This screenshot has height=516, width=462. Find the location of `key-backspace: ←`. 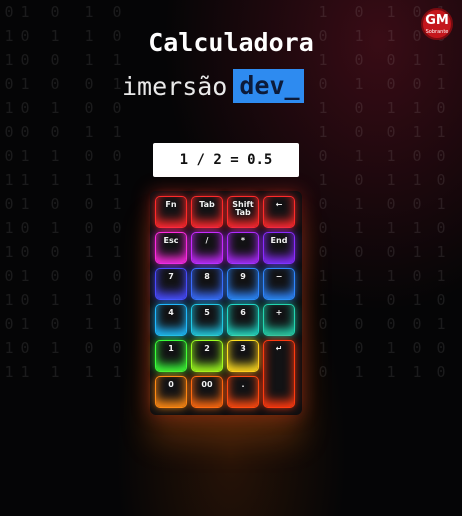

key-backspace: ← is located at coordinates (279, 212).